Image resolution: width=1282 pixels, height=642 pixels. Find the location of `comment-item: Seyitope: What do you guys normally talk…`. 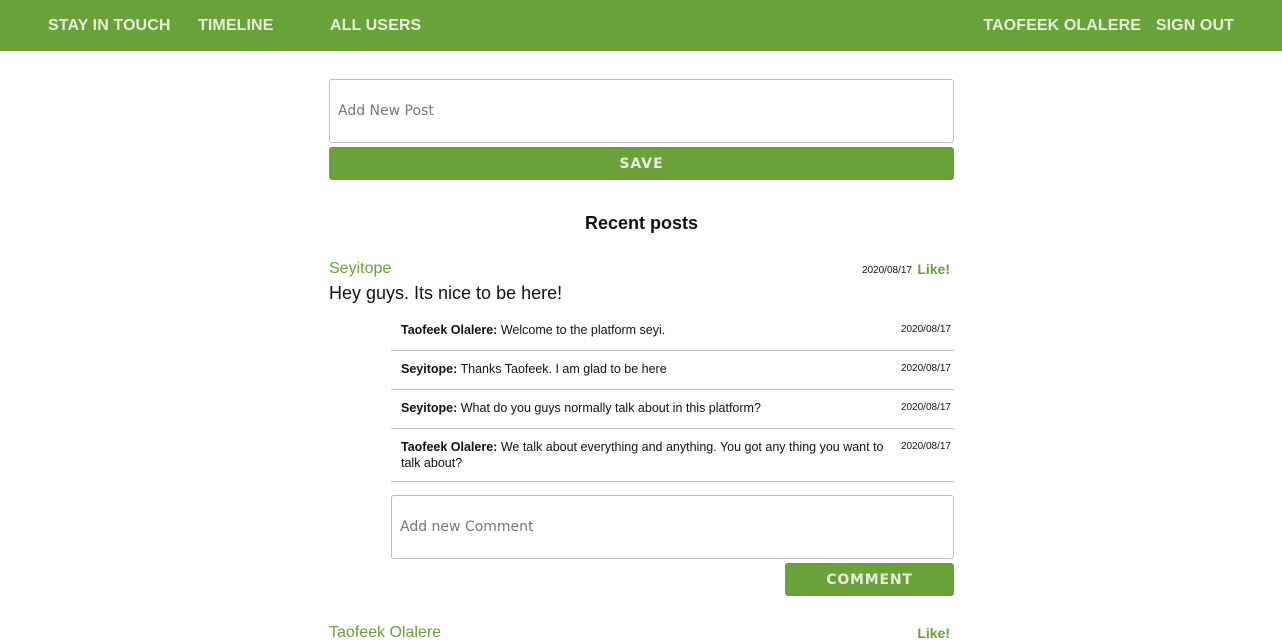

comment-item: Seyitope: What do you guys normally talk… is located at coordinates (672, 409).